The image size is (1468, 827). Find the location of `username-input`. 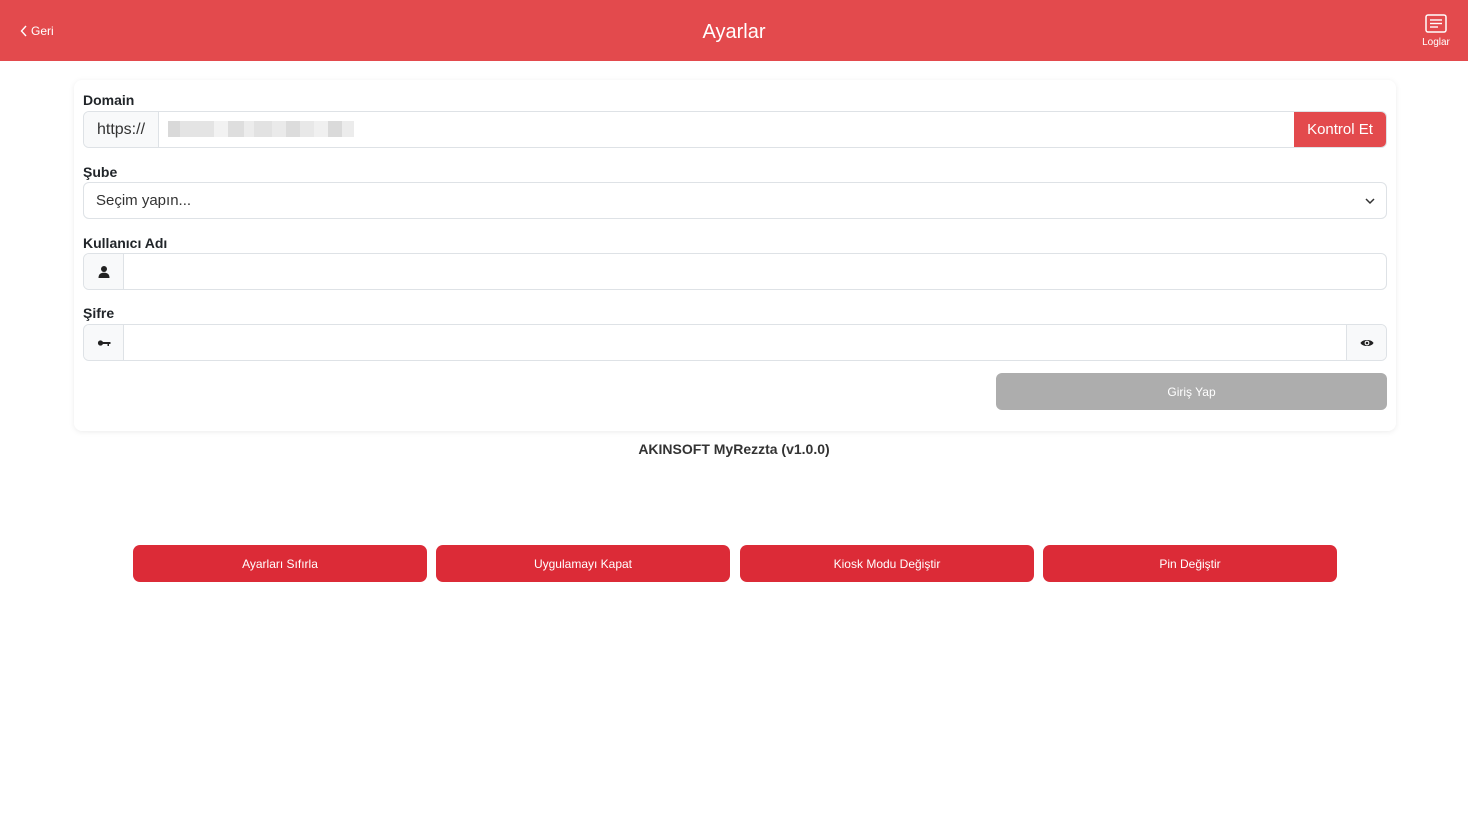

username-input is located at coordinates (755, 271).